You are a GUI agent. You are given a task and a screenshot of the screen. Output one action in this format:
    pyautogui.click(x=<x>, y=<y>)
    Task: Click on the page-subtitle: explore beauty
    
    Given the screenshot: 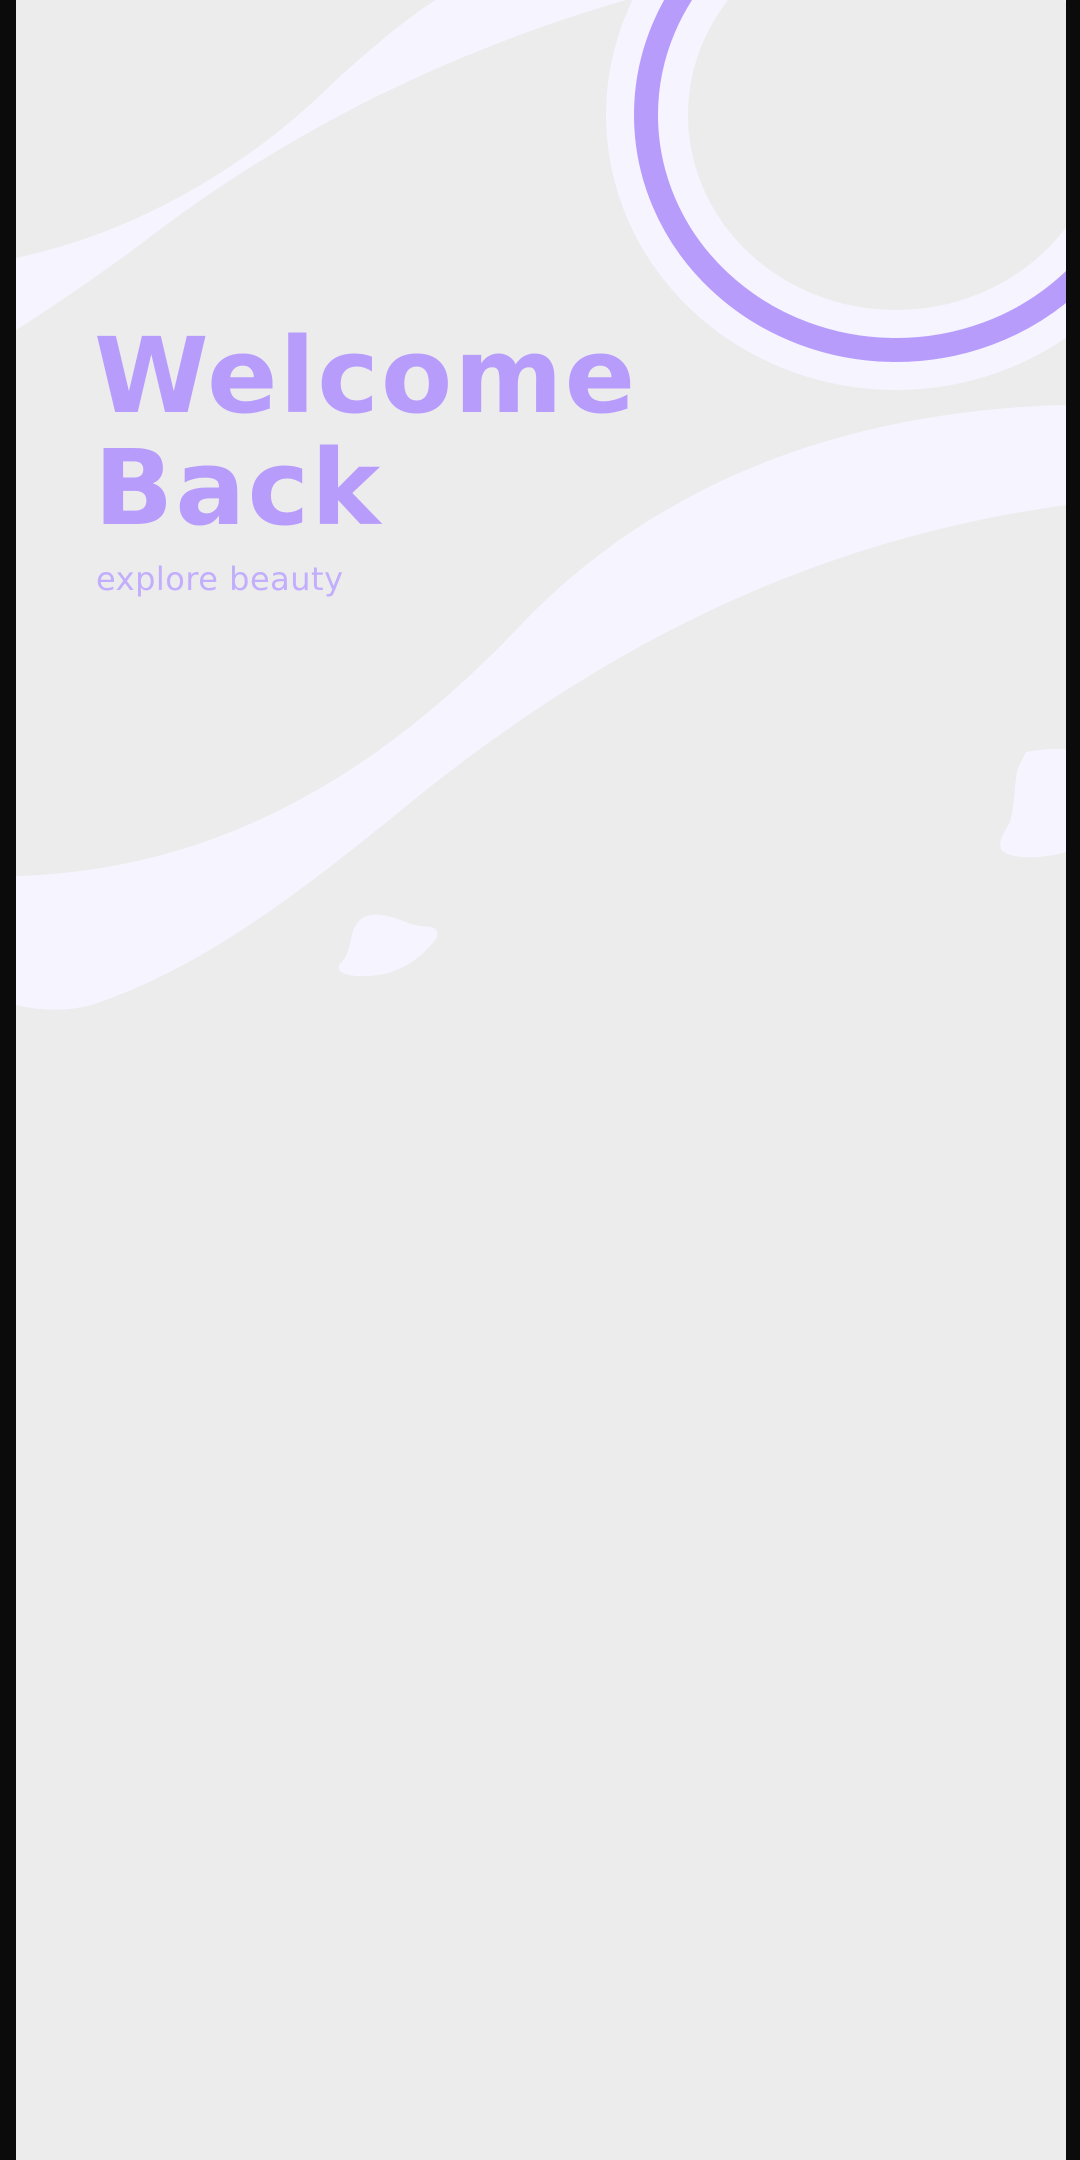 What is the action you would take?
    pyautogui.click(x=220, y=579)
    